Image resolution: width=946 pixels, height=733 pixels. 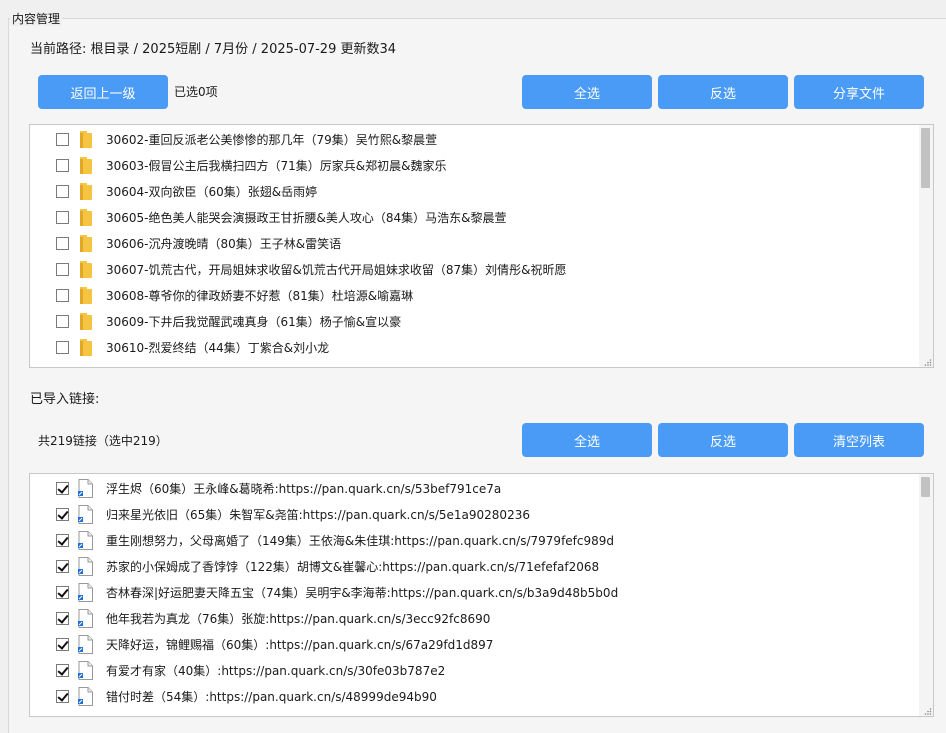 I want to click on folder-list-scrollbar, so click(x=926, y=246).